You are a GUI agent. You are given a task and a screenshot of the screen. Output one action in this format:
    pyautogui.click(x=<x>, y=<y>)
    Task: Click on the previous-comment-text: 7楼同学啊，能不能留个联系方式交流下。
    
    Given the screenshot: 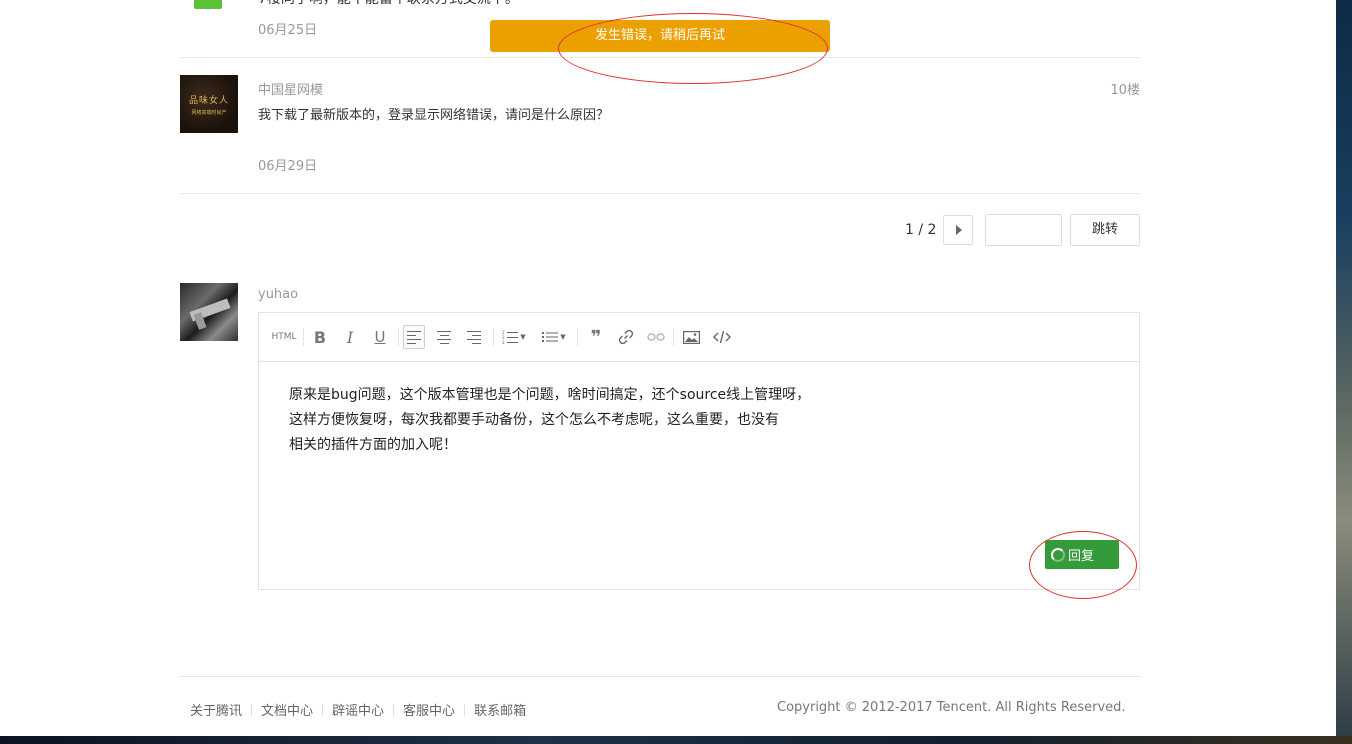 What is the action you would take?
    pyautogui.click(x=388, y=4)
    